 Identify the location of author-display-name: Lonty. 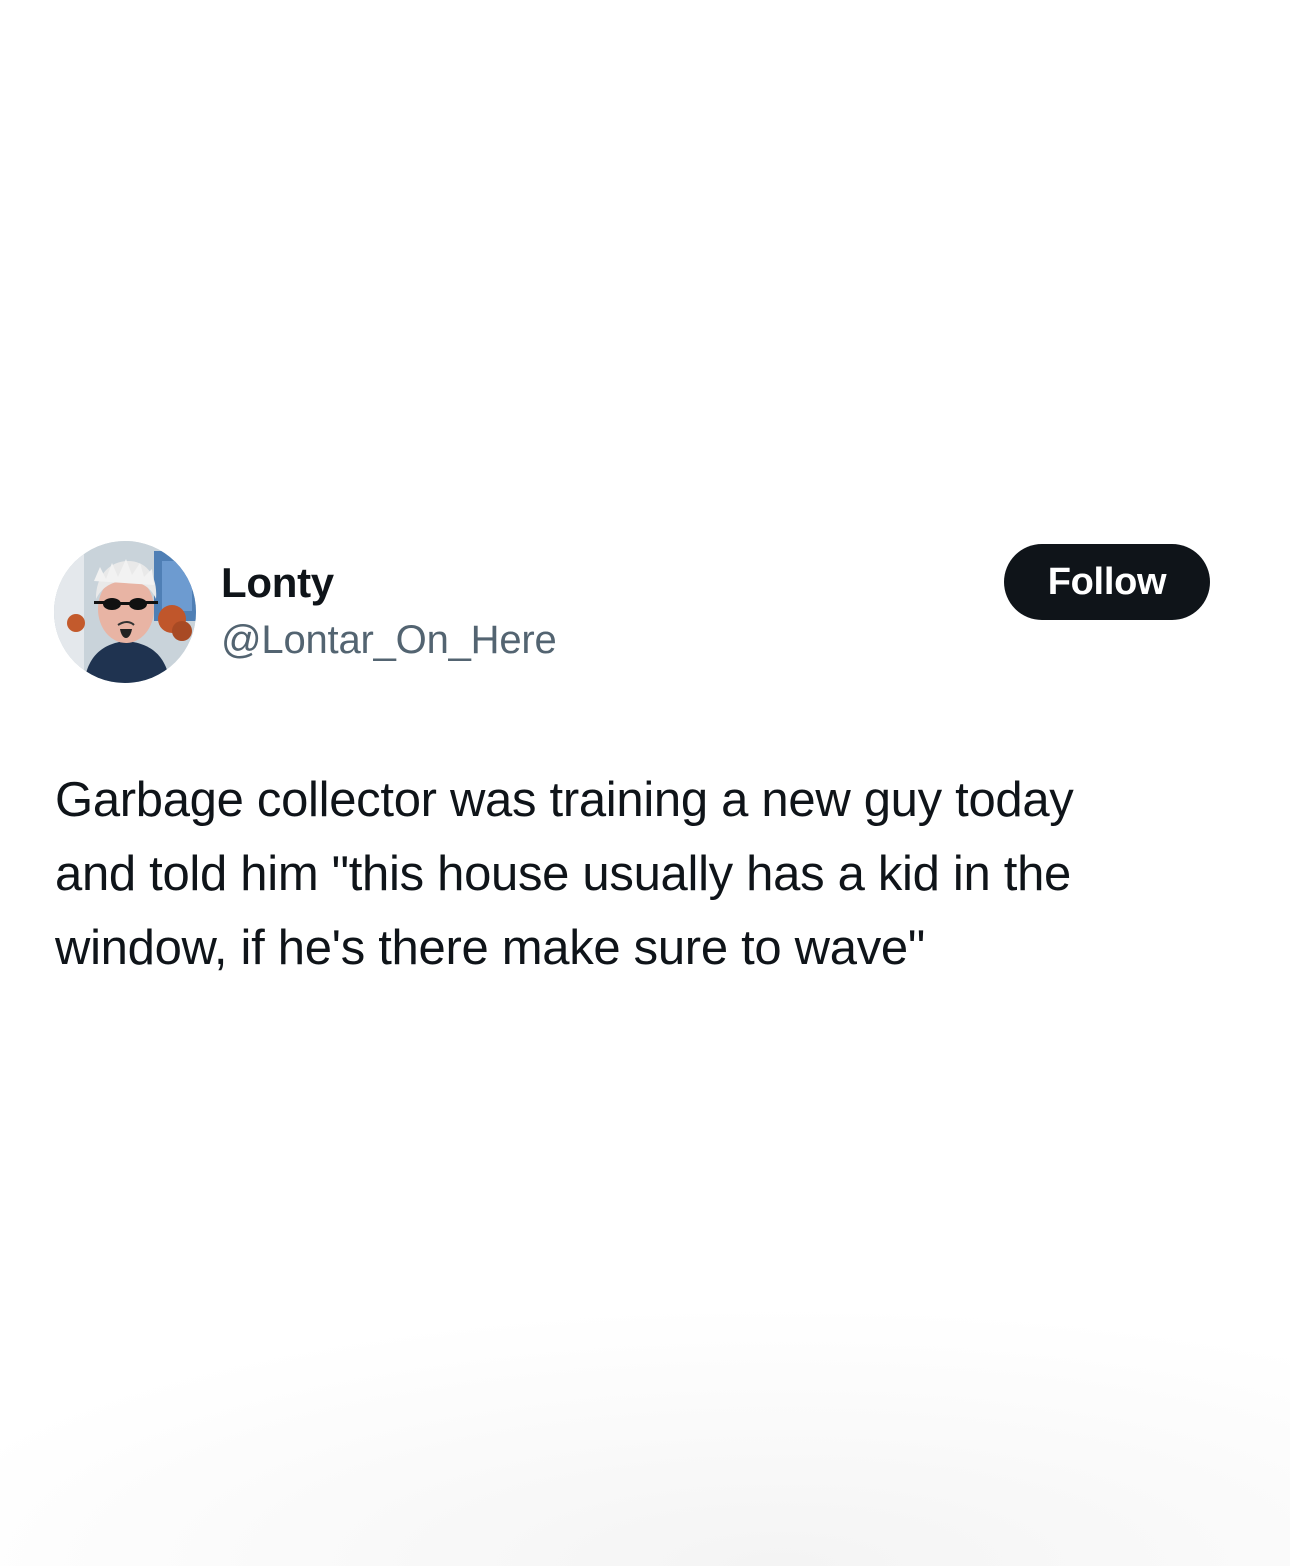
(277, 583).